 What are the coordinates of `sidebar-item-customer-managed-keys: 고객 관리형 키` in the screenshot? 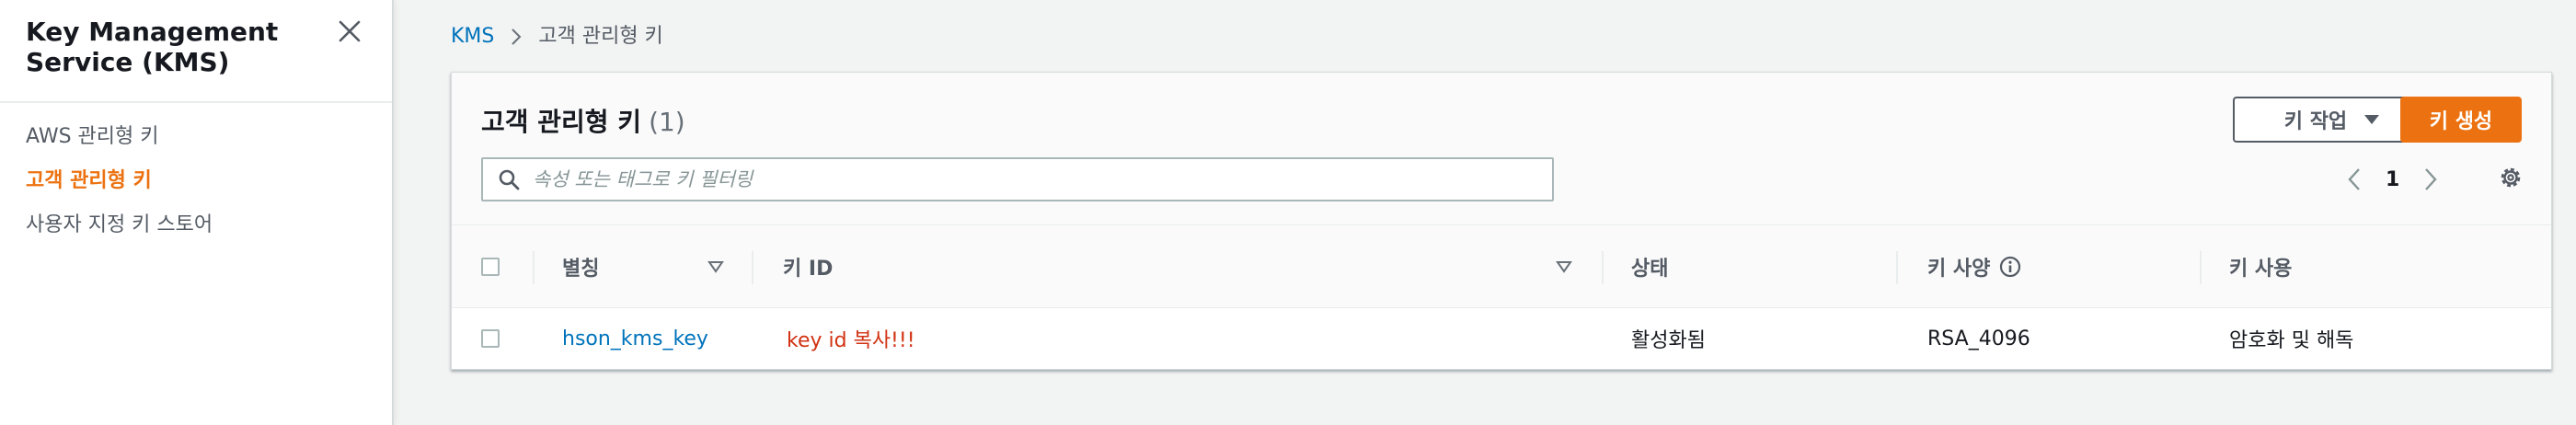 It's located at (120, 181).